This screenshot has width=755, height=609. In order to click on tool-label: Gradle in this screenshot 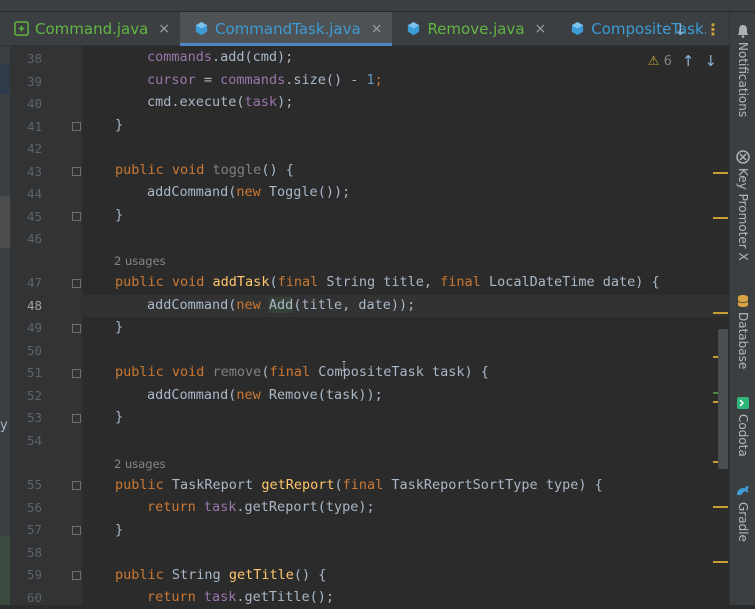, I will do `click(743, 522)`.